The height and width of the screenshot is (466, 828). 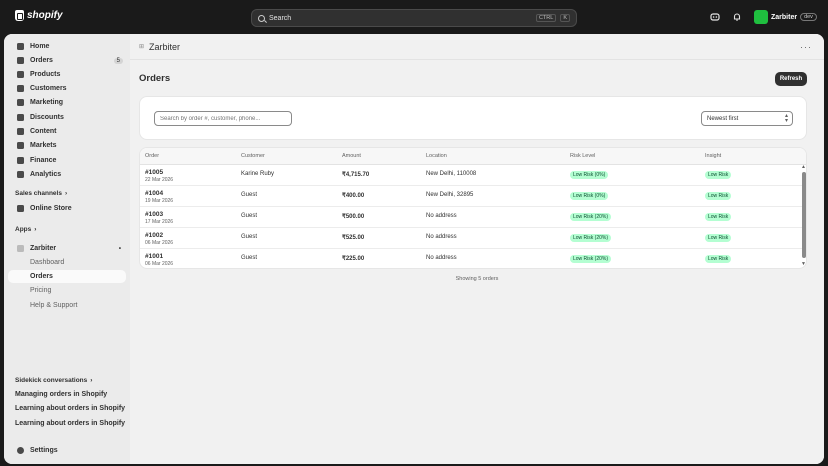 I want to click on order-number: #1001, so click(x=154, y=256).